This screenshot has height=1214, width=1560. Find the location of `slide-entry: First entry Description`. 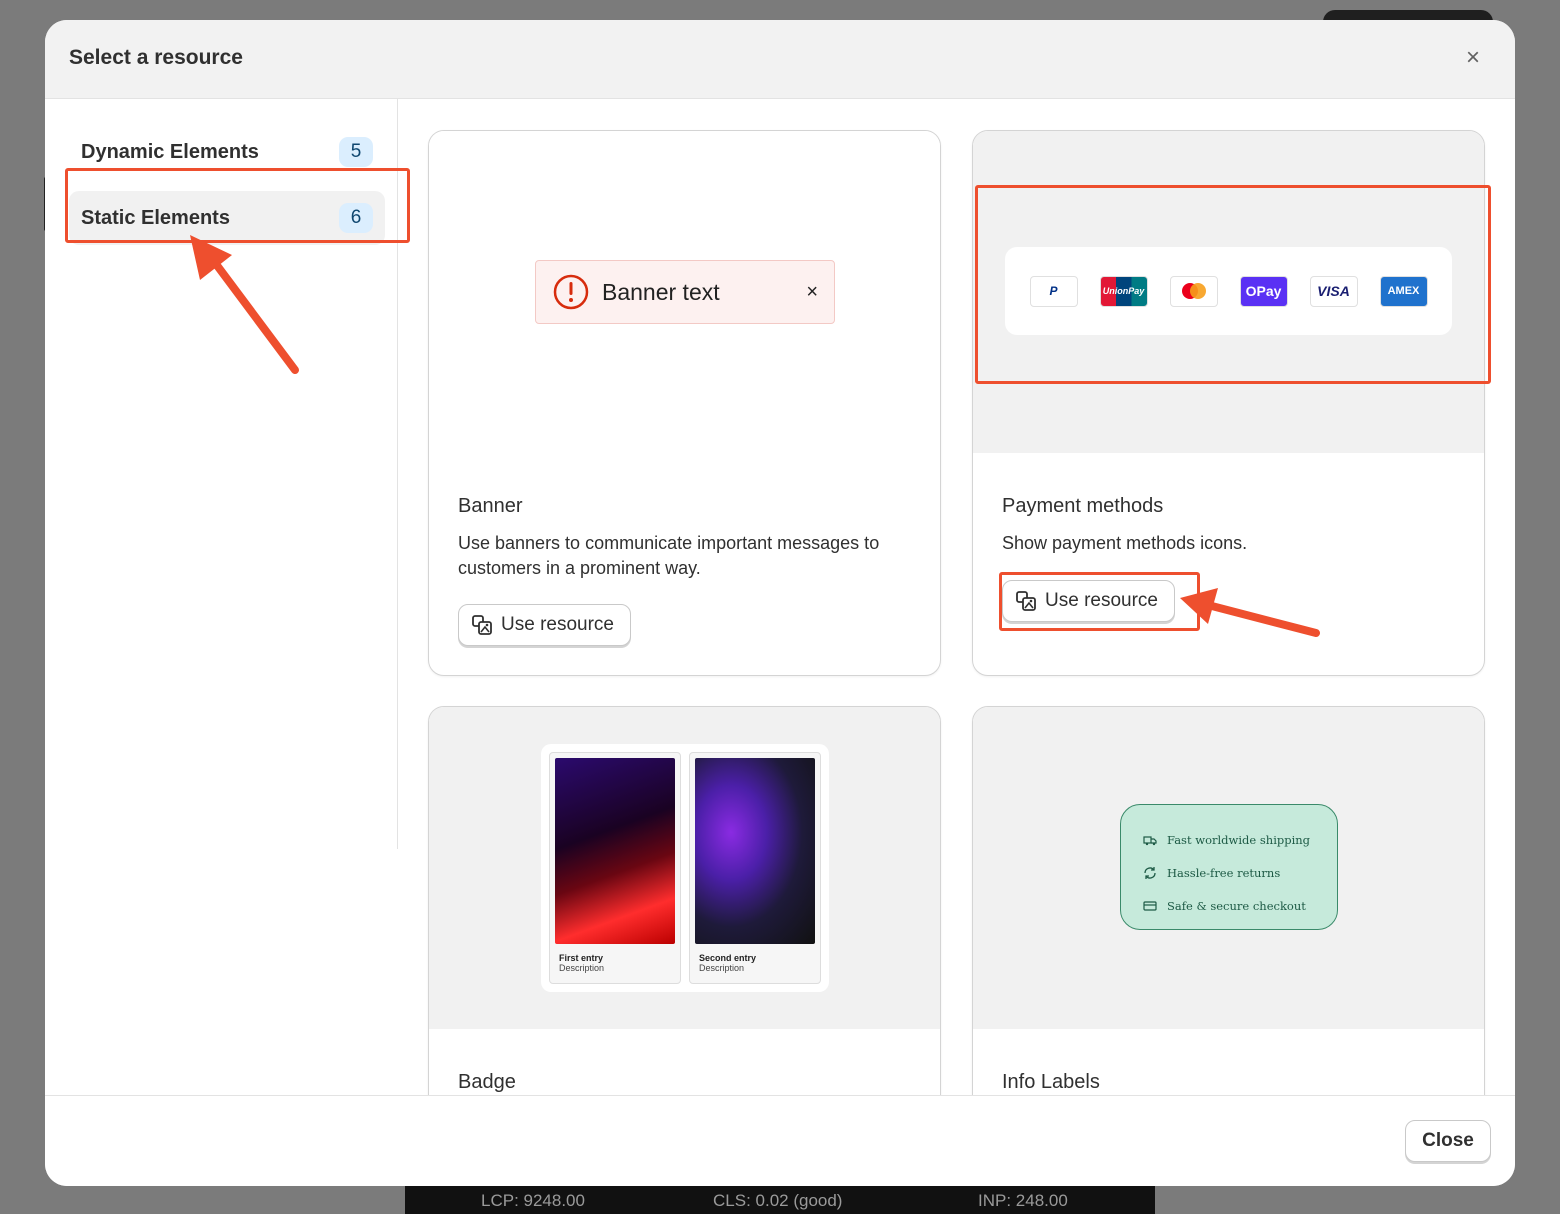

slide-entry: First entry Description is located at coordinates (615, 868).